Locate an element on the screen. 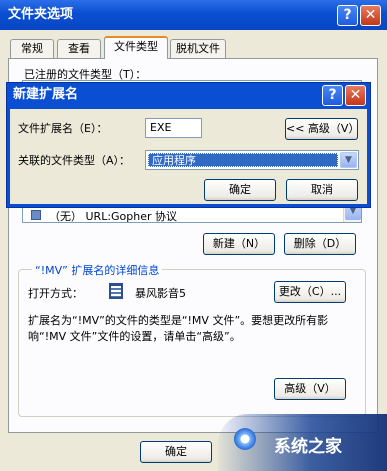  list-item: （无） URL:Gopher 协议 is located at coordinates (191, 215).